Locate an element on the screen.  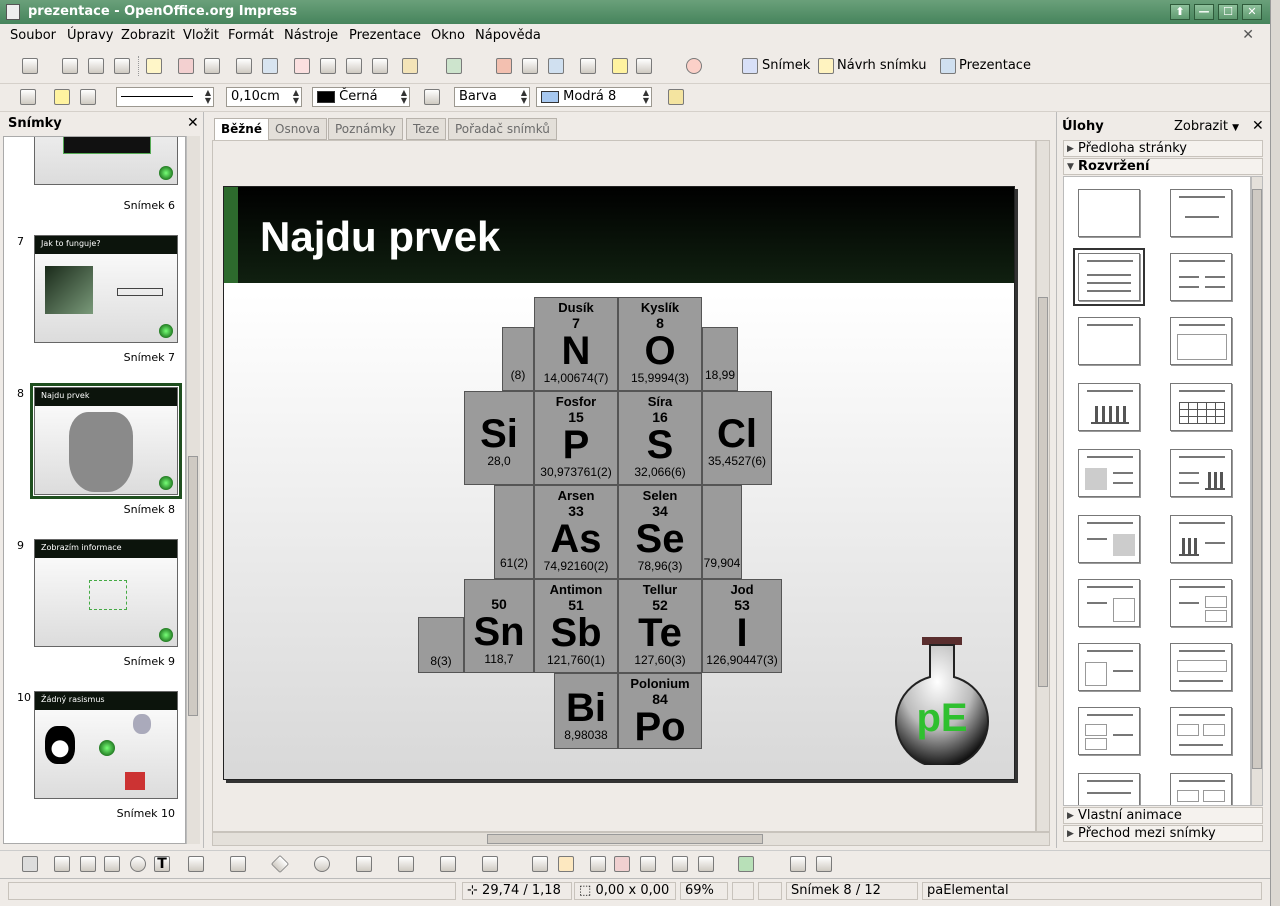
close-window-button: ✕ is located at coordinates (1252, 12).